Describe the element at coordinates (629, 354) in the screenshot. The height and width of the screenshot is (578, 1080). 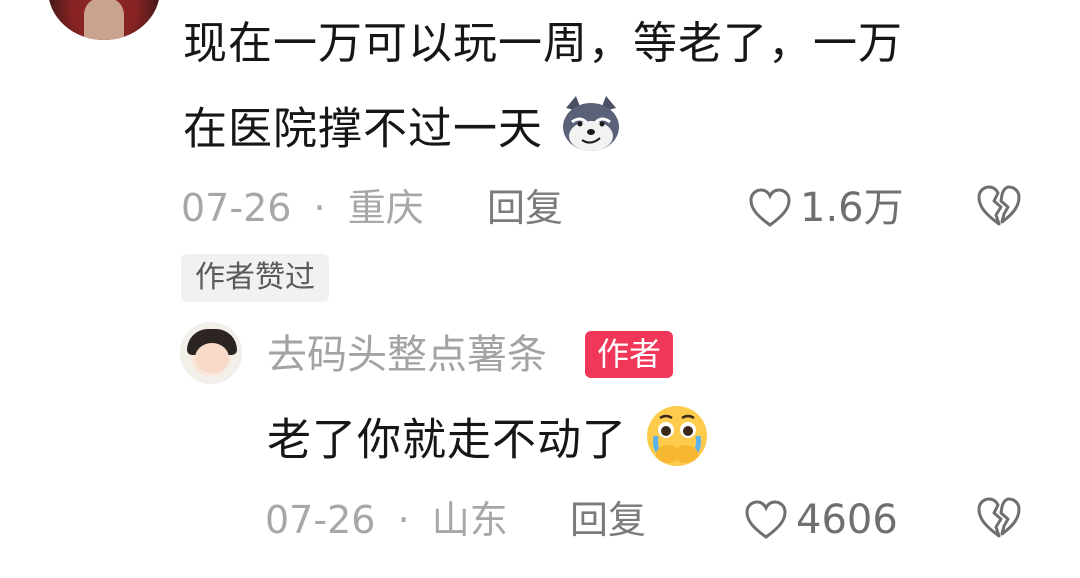
I see `author-tag: 作者` at that location.